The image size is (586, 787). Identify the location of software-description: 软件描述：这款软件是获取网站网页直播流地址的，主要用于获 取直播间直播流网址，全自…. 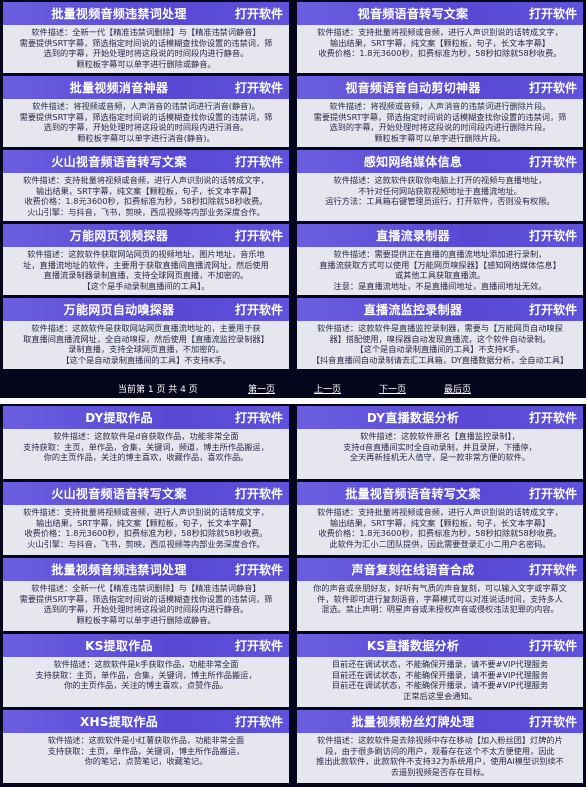
(146, 345).